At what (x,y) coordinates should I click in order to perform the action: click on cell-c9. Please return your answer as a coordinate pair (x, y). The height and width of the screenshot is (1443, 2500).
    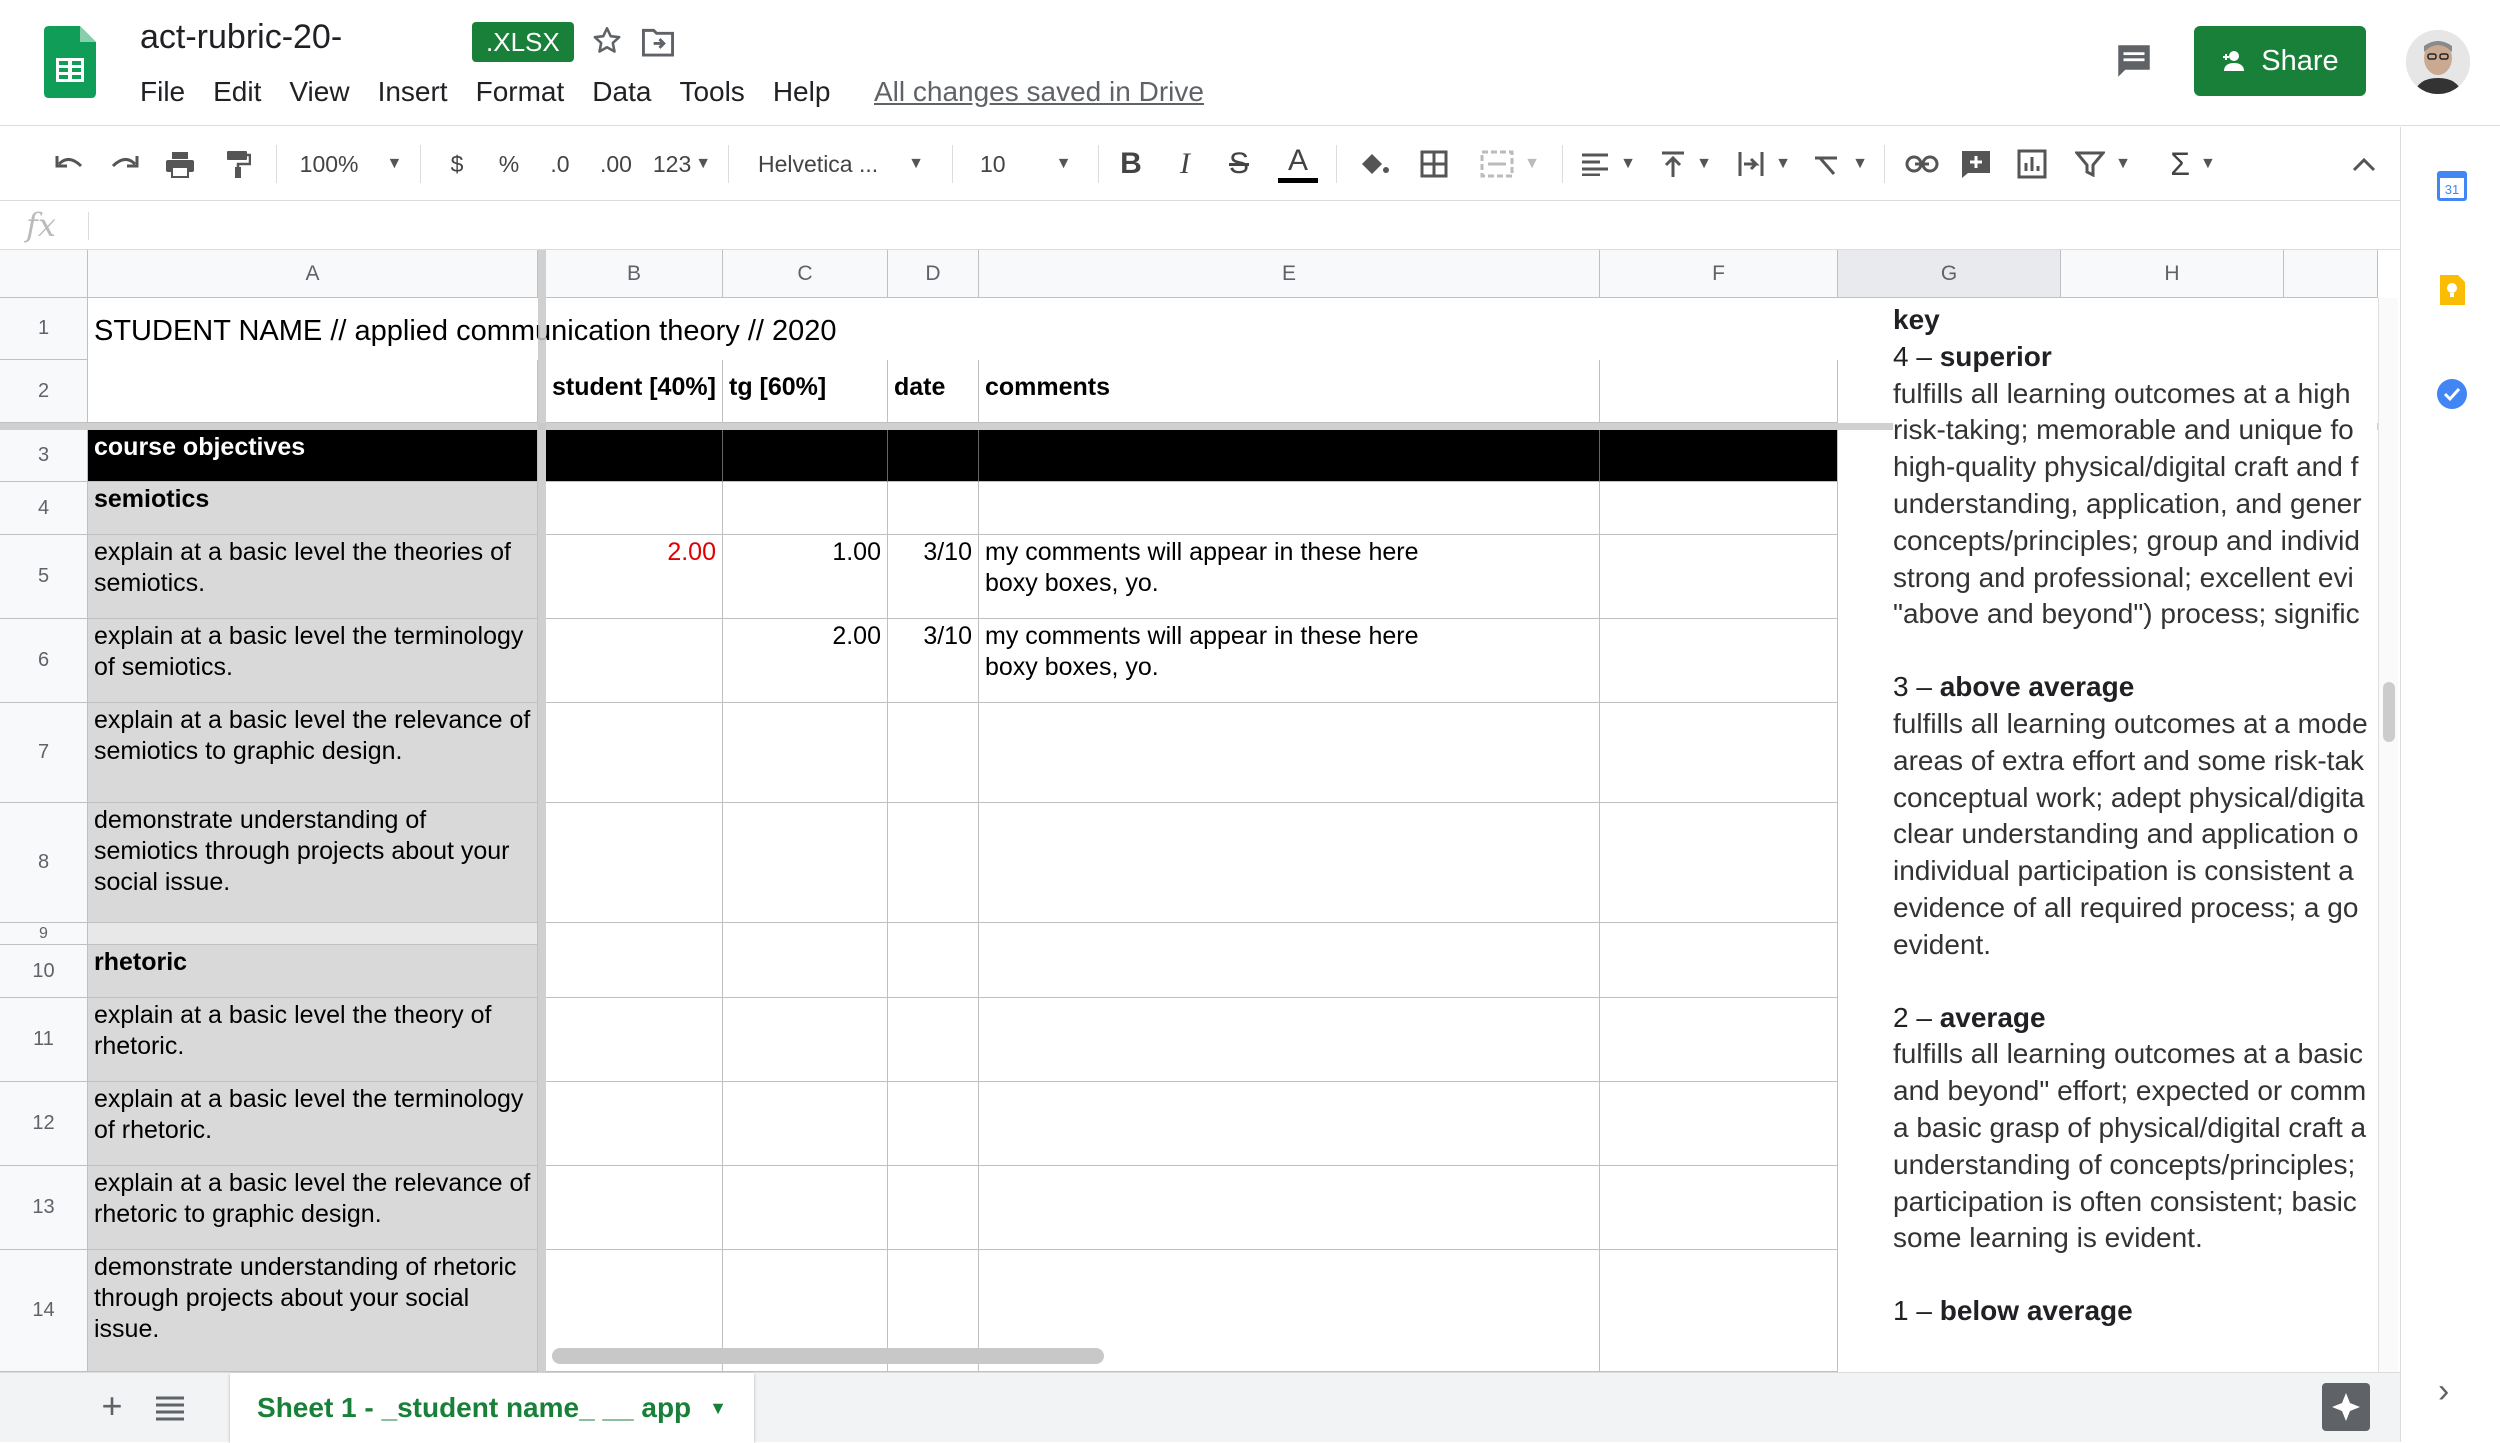
    Looking at the image, I should click on (805, 934).